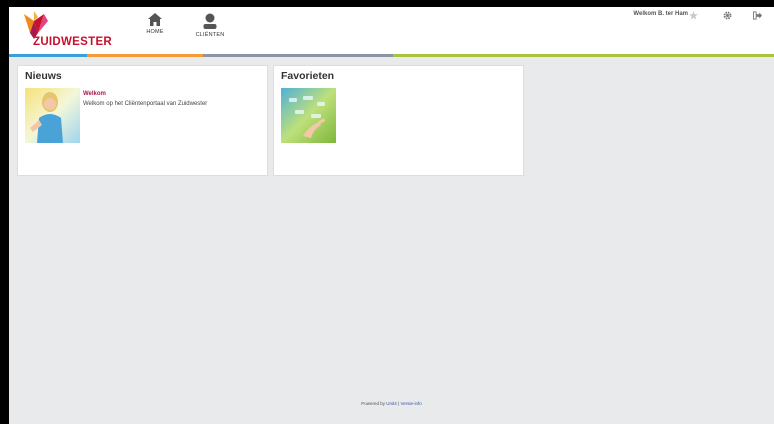  I want to click on nav-clienten-label: CLIËNTEN, so click(210, 35).